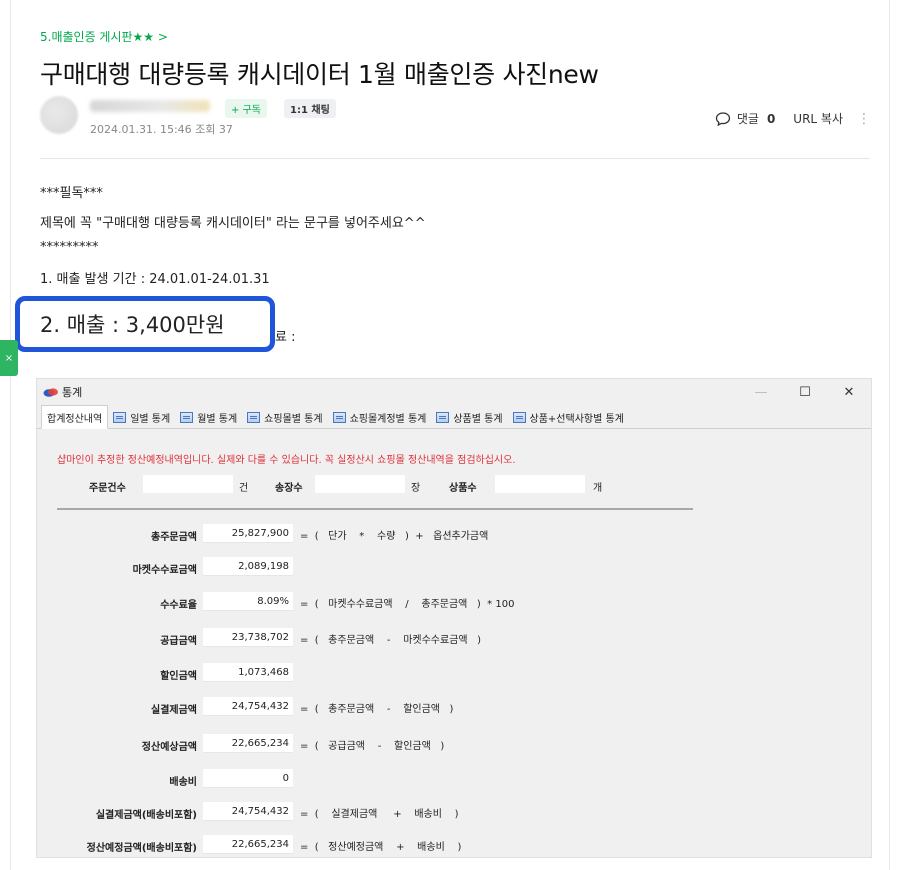  What do you see at coordinates (372, 746) in the screenshot?
I see `calc-formula: = ( 공급금액 - 할인금액 )` at bounding box center [372, 746].